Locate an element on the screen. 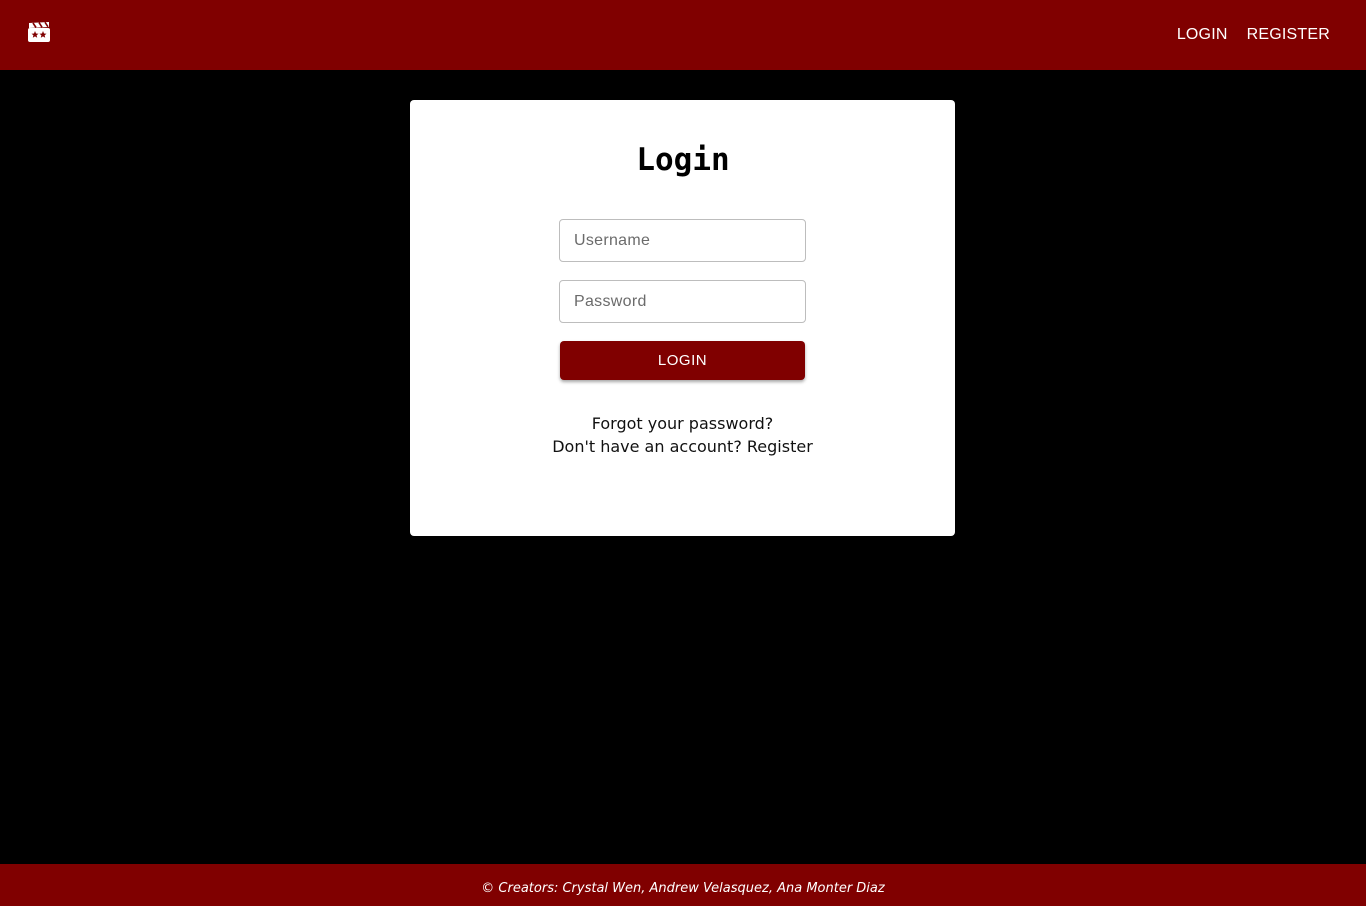 The height and width of the screenshot is (906, 1366). nav-register-link: REGISTER is located at coordinates (1288, 35).